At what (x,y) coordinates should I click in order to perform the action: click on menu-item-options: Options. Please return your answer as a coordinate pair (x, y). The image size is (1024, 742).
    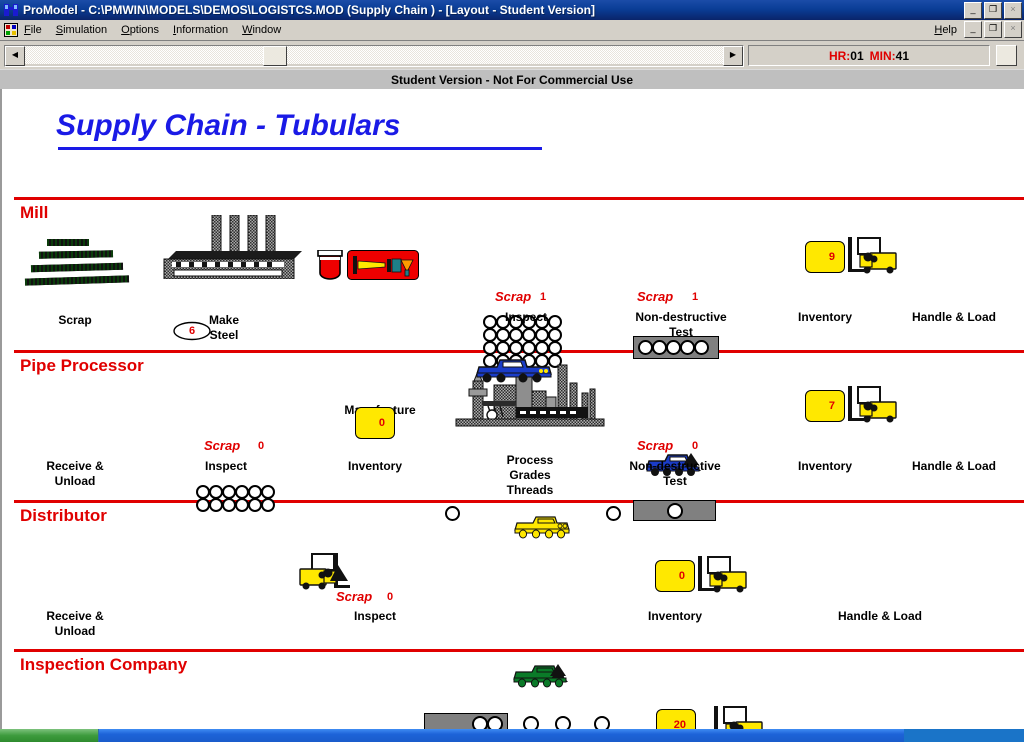
    Looking at the image, I should click on (140, 30).